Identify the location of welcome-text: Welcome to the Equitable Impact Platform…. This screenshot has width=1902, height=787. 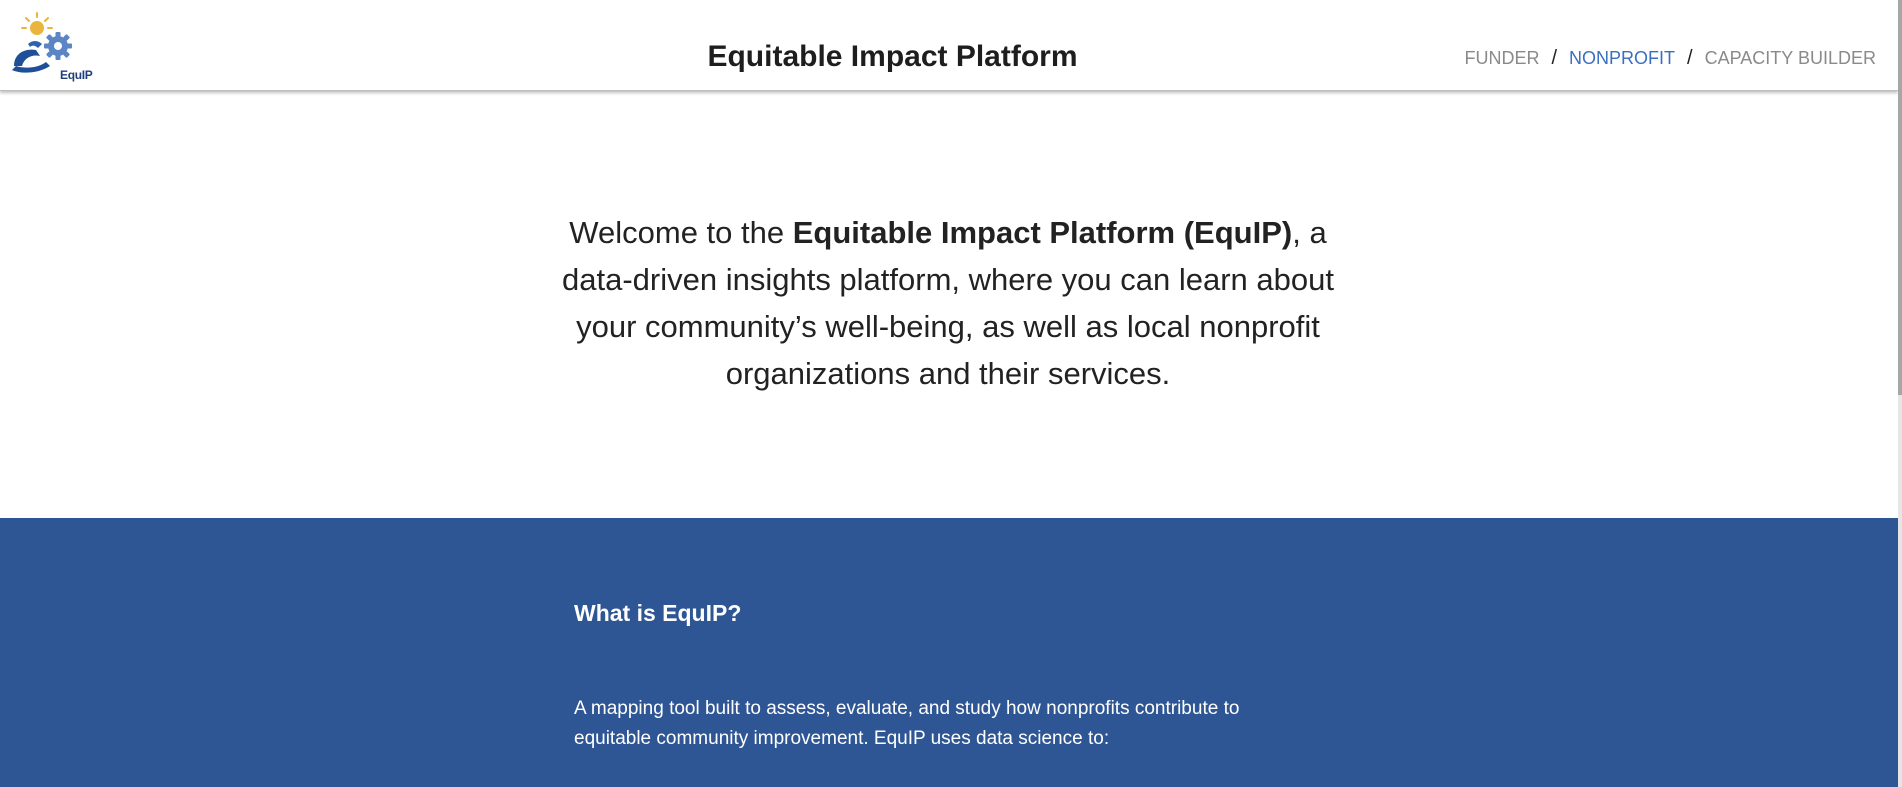
(948, 303).